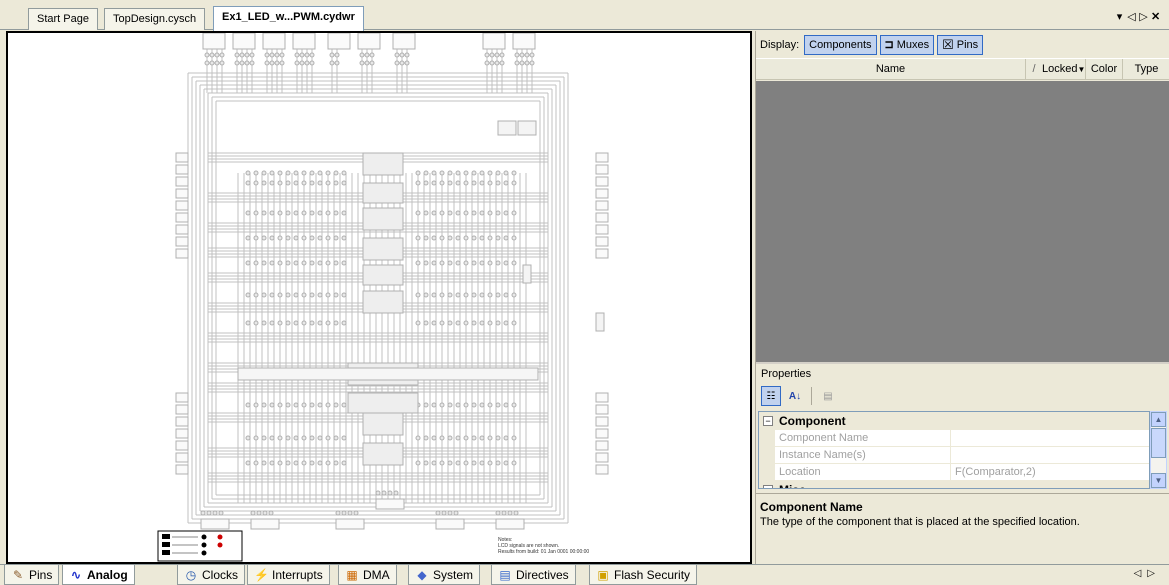 This screenshot has width=1169, height=585. I want to click on property-pages-icon: ▤, so click(828, 396).